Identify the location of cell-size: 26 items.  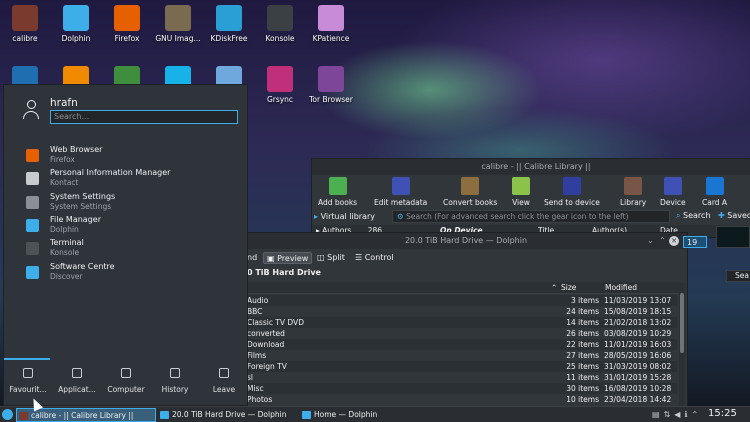
(582, 333).